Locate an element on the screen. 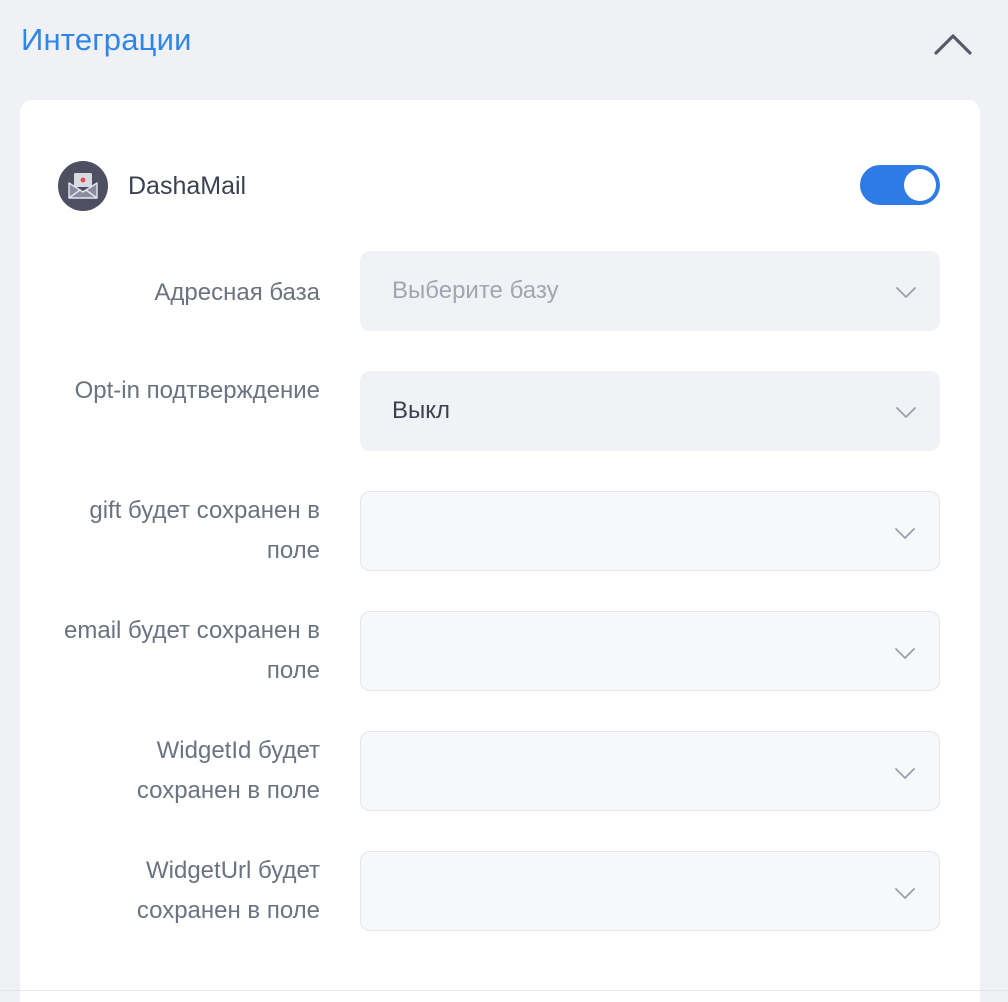 This screenshot has width=1008, height=1002. optin-value: Выкл is located at coordinates (421, 410).